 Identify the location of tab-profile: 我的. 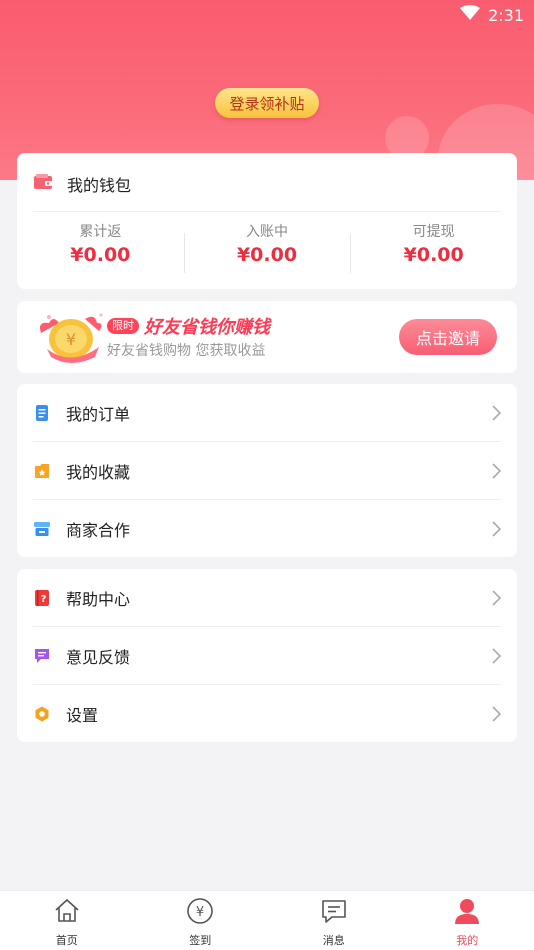
(467, 920).